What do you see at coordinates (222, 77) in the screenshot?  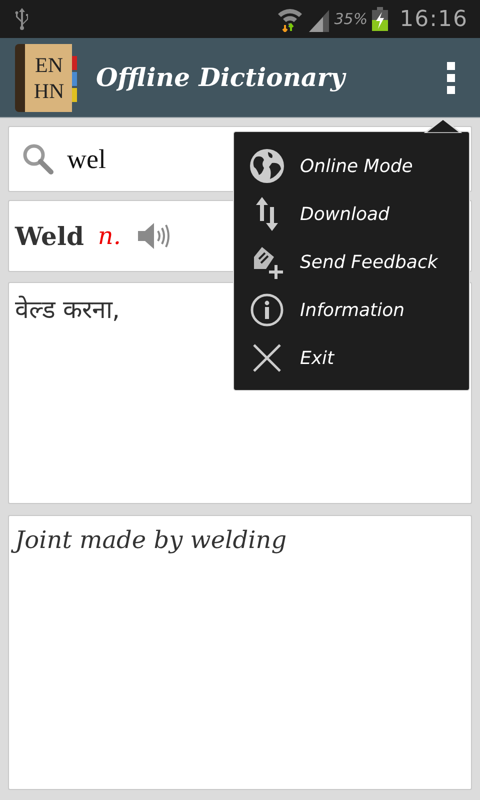 I see `app-title: Offline Dictionary` at bounding box center [222, 77].